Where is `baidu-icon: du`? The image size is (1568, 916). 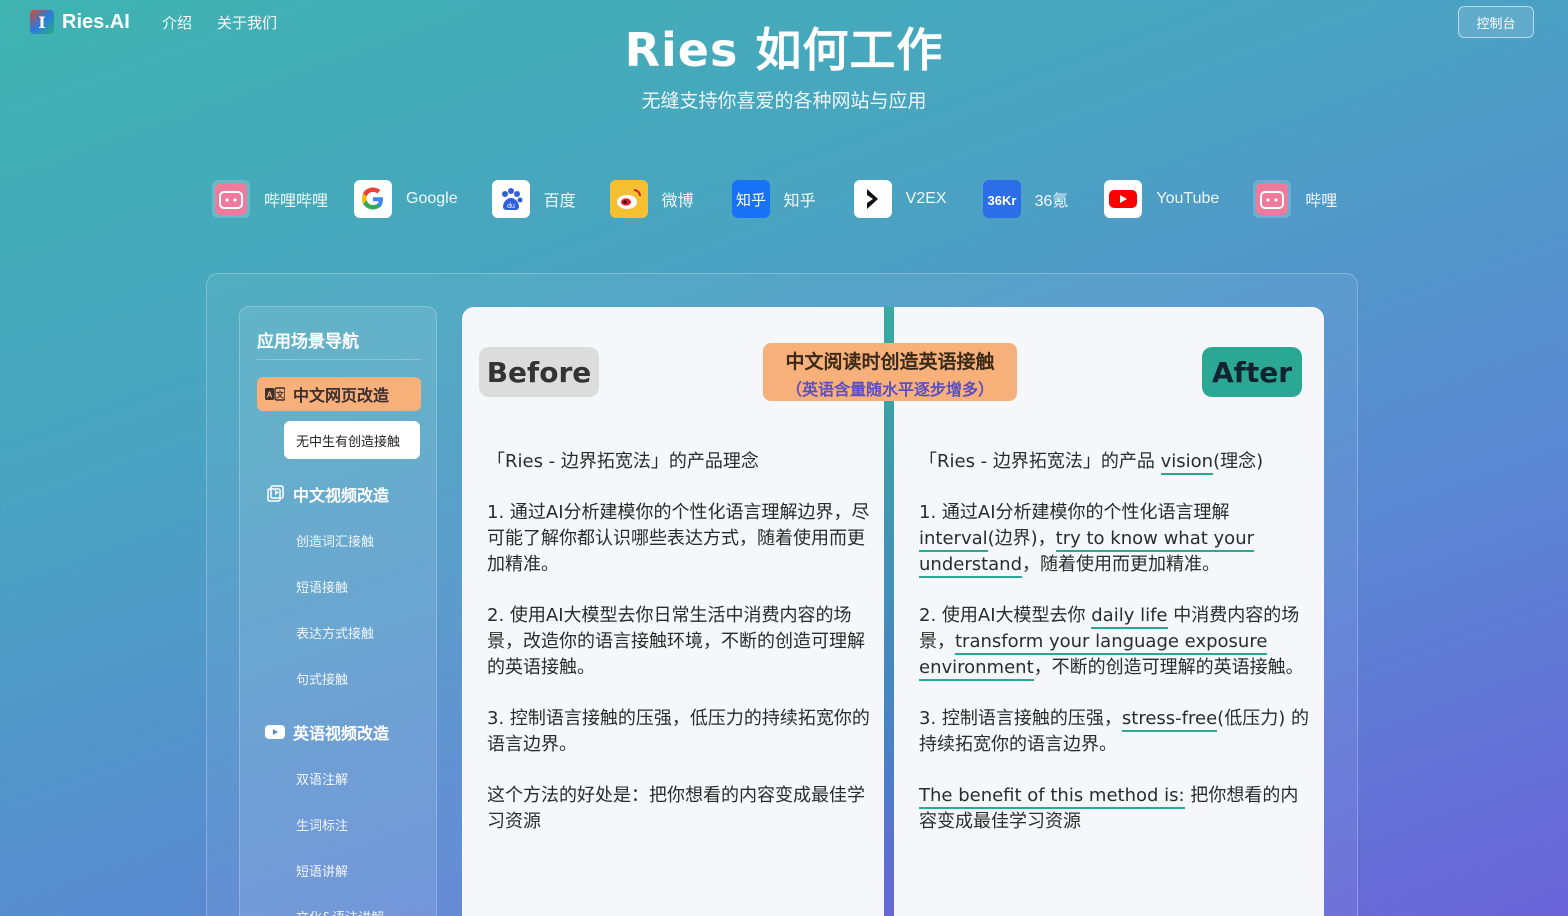 baidu-icon: du is located at coordinates (510, 199).